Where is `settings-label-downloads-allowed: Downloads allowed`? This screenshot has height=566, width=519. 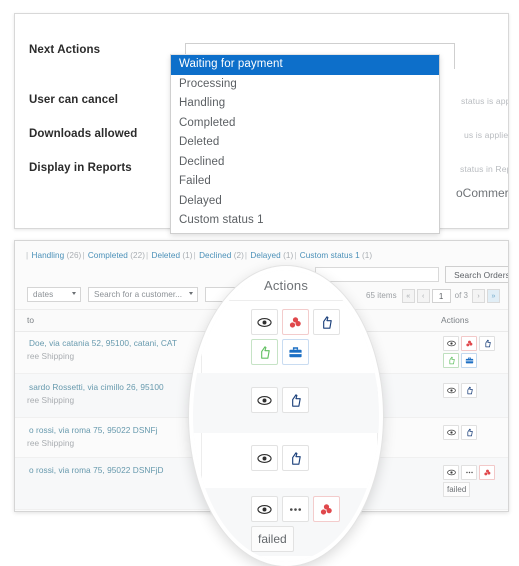
settings-label-downloads-allowed: Downloads allowed is located at coordinates (83, 134).